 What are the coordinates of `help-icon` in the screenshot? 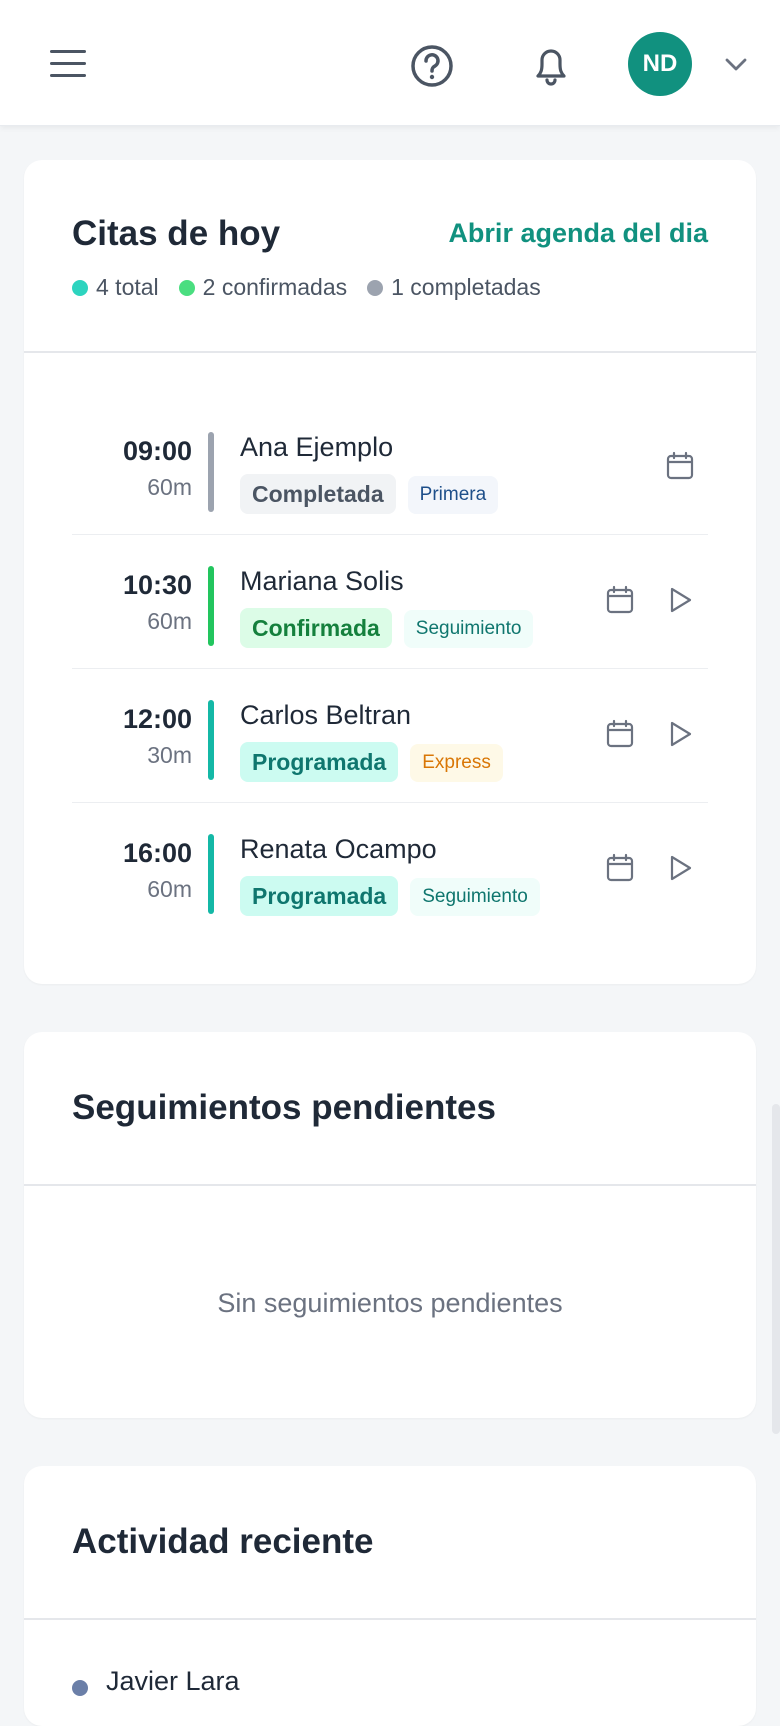 It's located at (432, 66).